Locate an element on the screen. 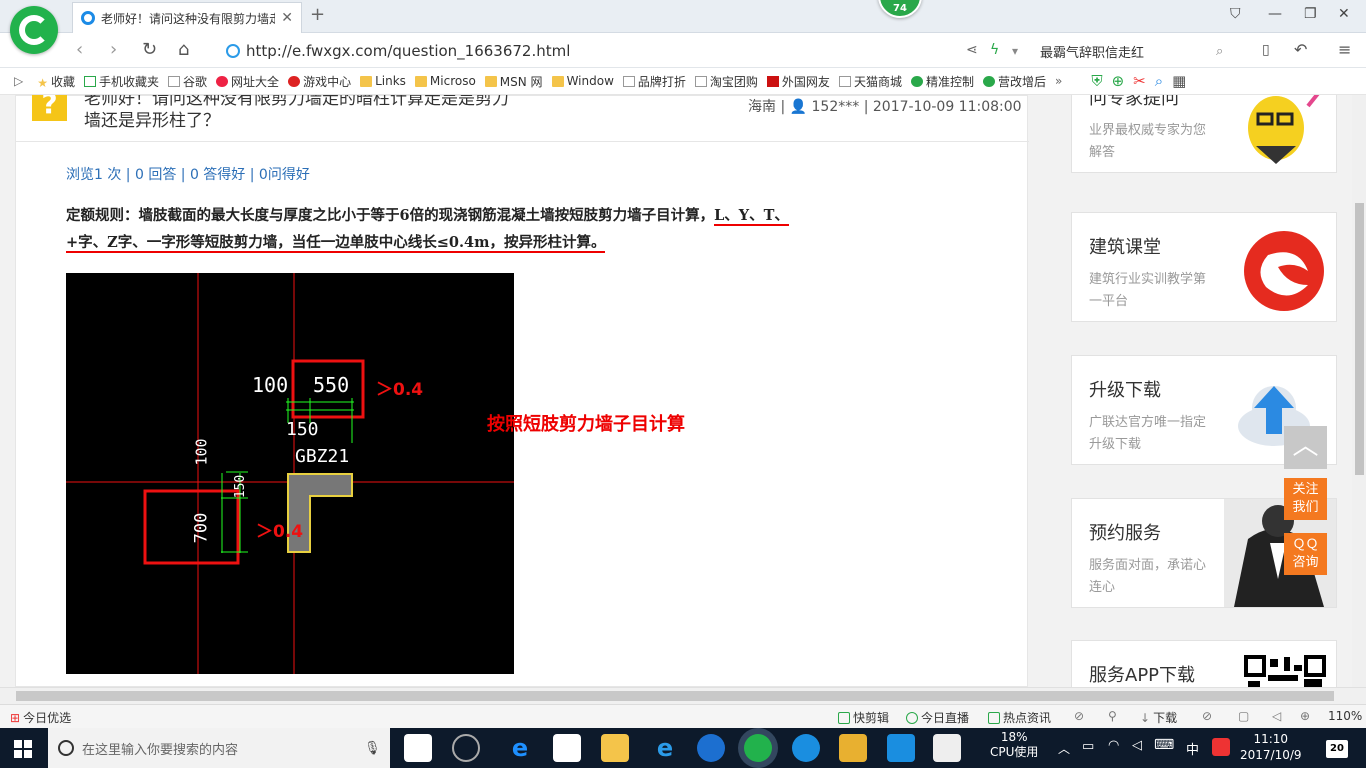 Image resolution: width=1366 pixels, height=768 pixels. bookmark-item: ★ 收藏 is located at coordinates (56, 81).